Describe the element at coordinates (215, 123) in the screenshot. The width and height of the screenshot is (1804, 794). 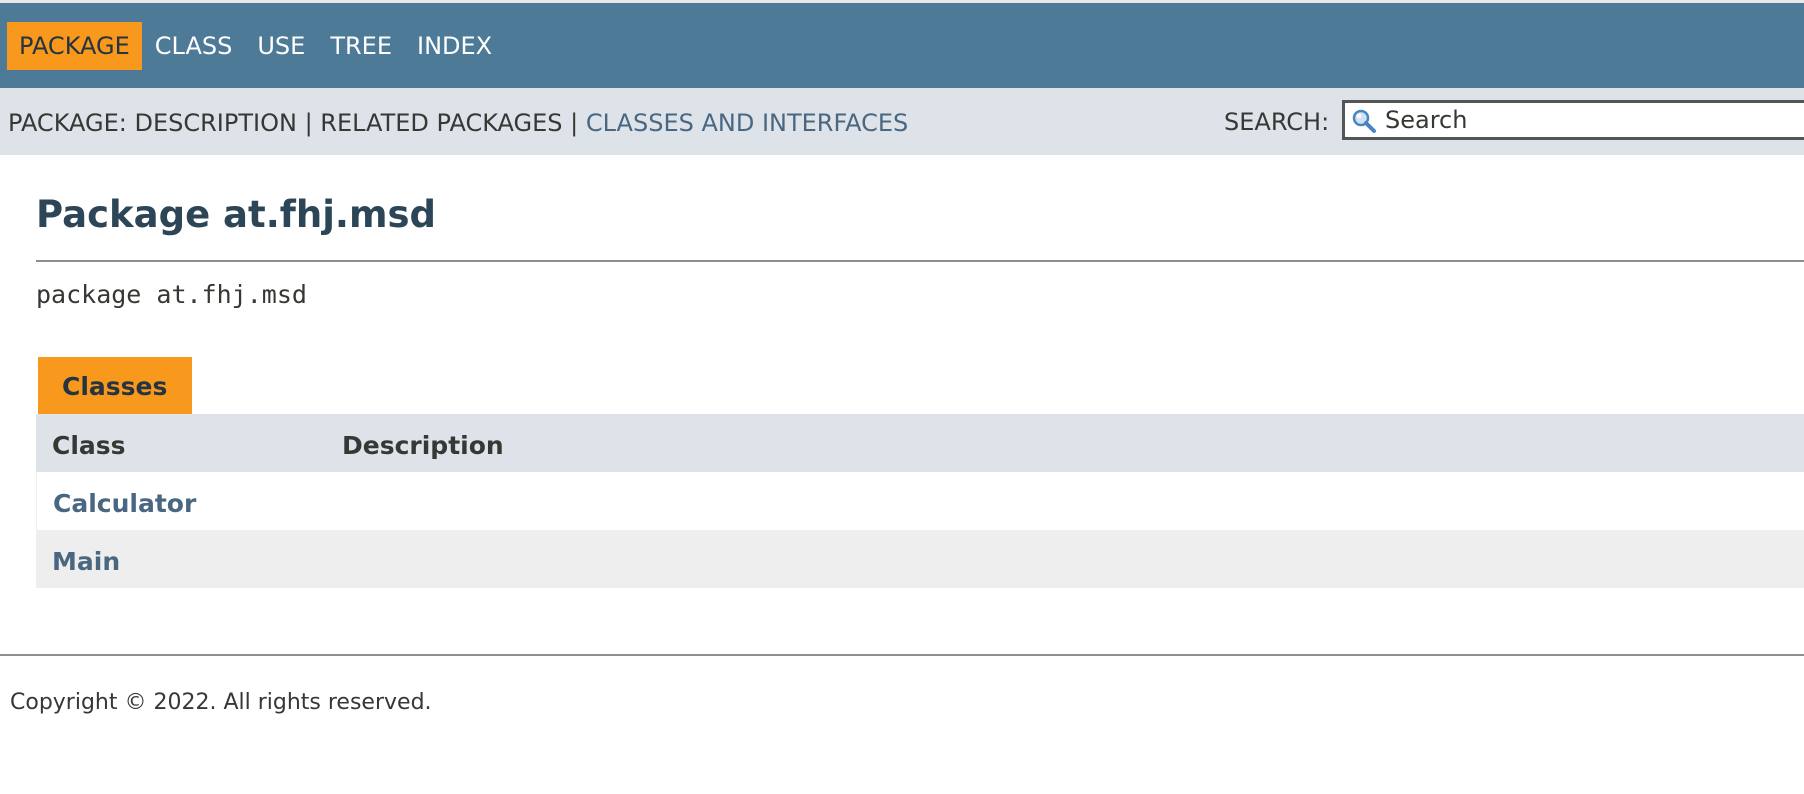
I see `subnav-description: DESCRIPTION` at that location.